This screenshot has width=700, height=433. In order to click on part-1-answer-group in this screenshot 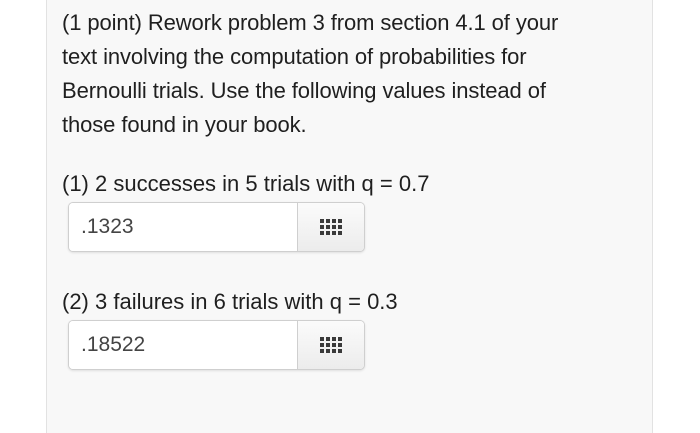, I will do `click(216, 227)`.